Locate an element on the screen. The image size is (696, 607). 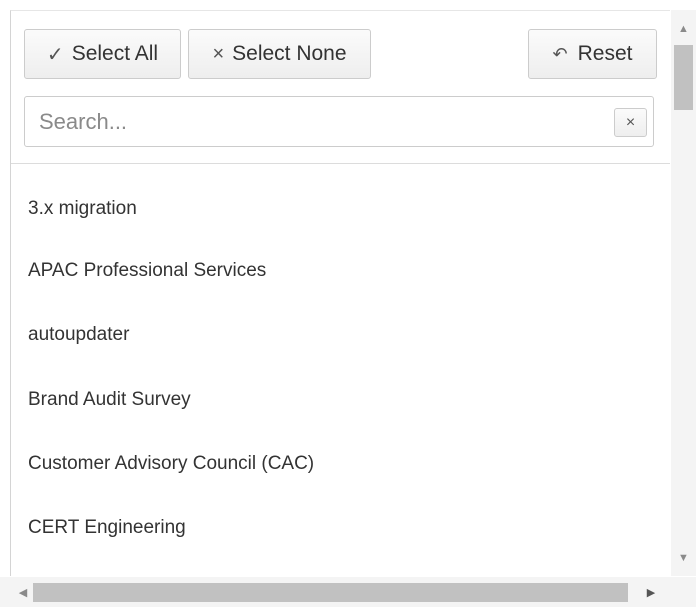
list-item: autoupdater is located at coordinates (78, 335).